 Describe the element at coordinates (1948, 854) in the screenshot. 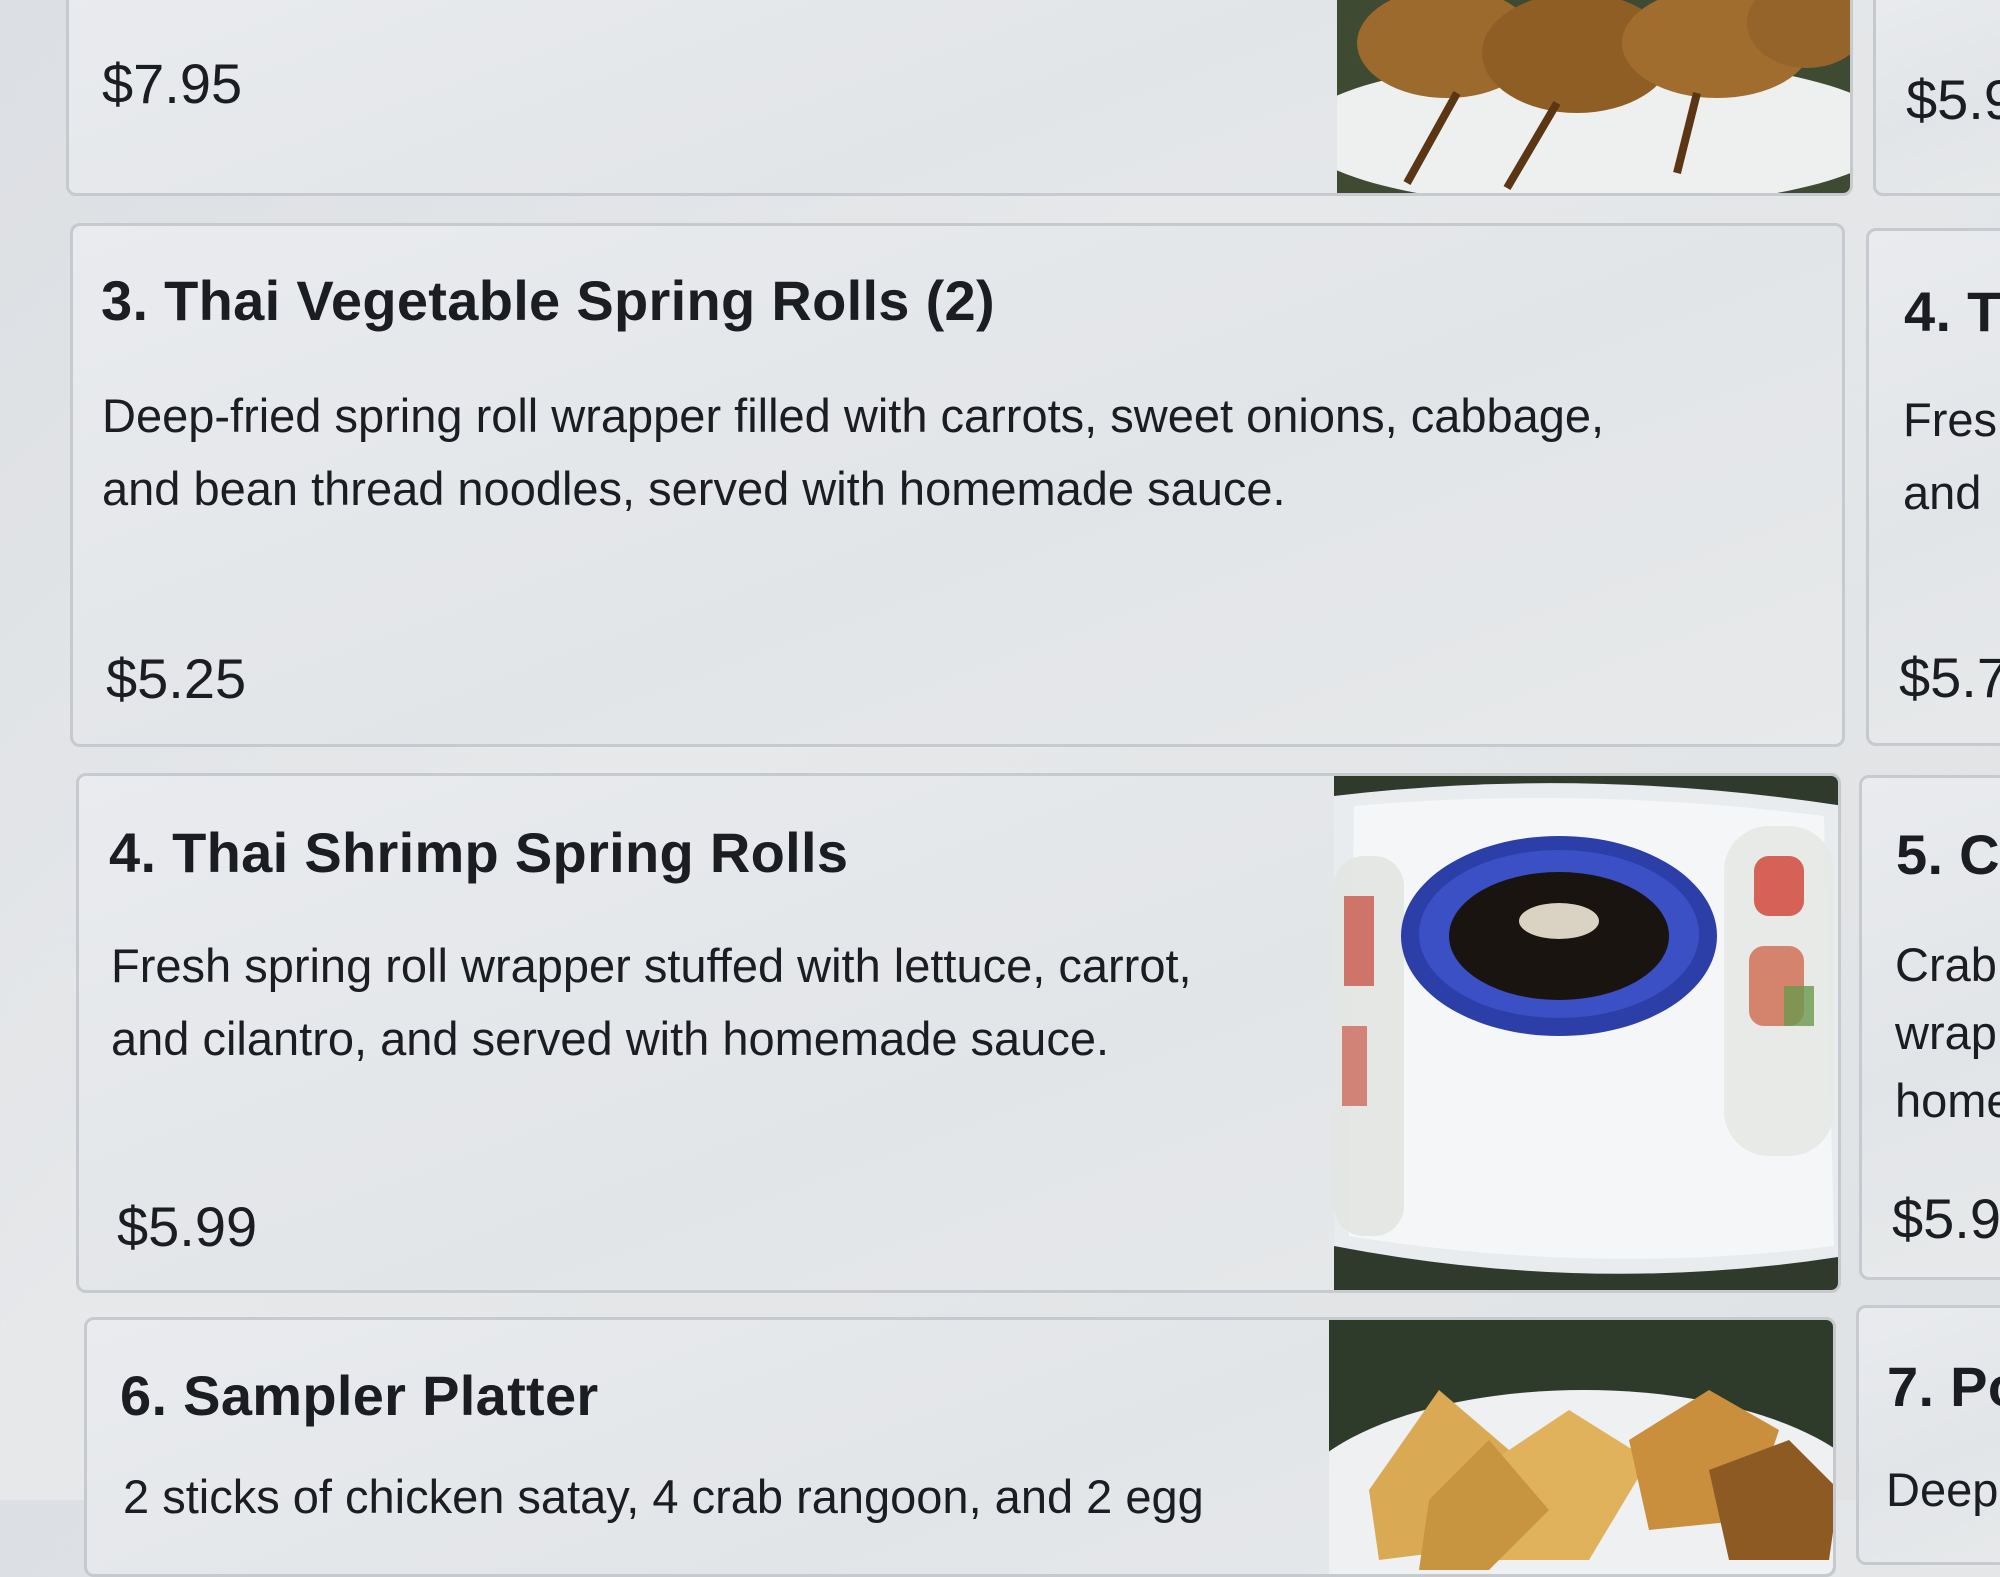

I see `item-title: 5. C` at that location.